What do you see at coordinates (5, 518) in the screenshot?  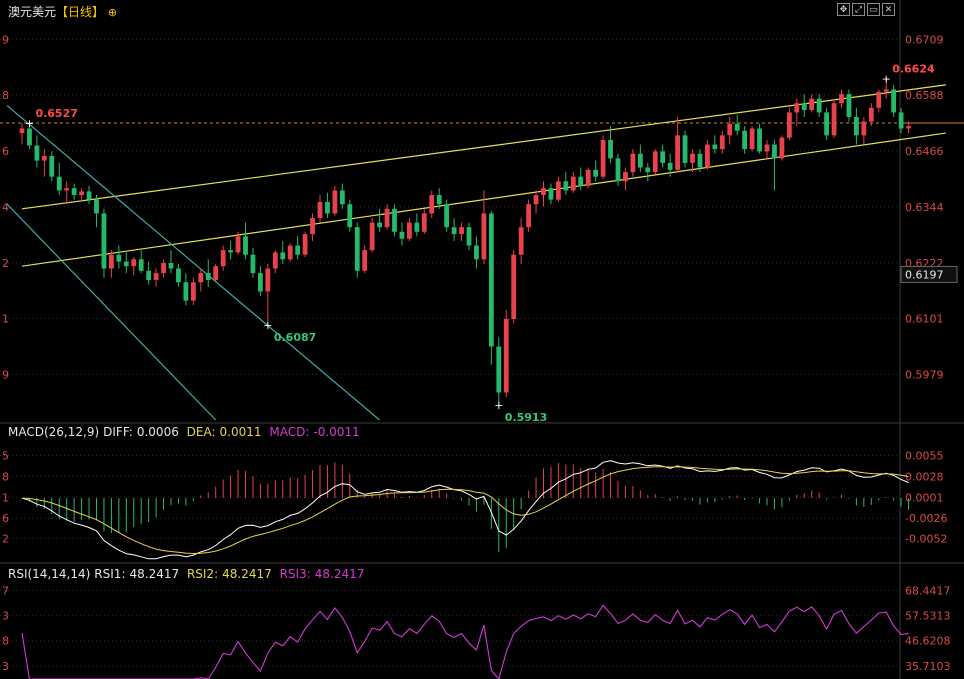 I see `left-axis-tick: 6` at bounding box center [5, 518].